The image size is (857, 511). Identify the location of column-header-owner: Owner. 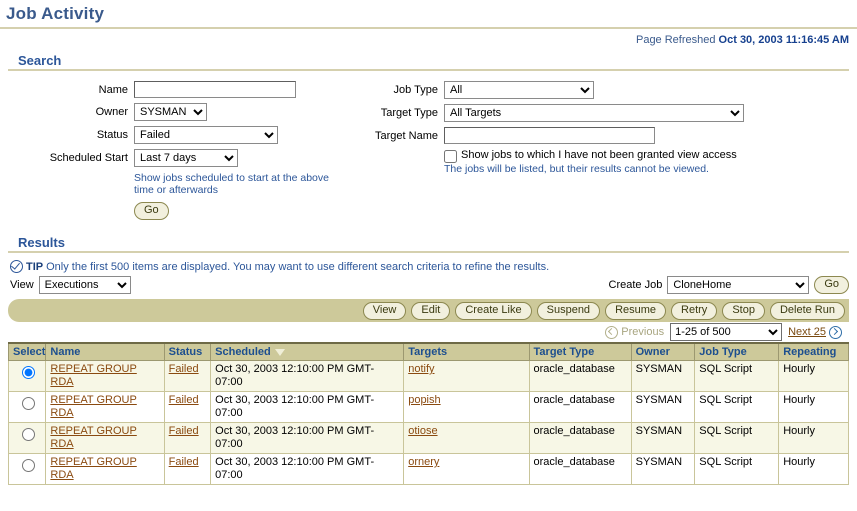
(663, 351).